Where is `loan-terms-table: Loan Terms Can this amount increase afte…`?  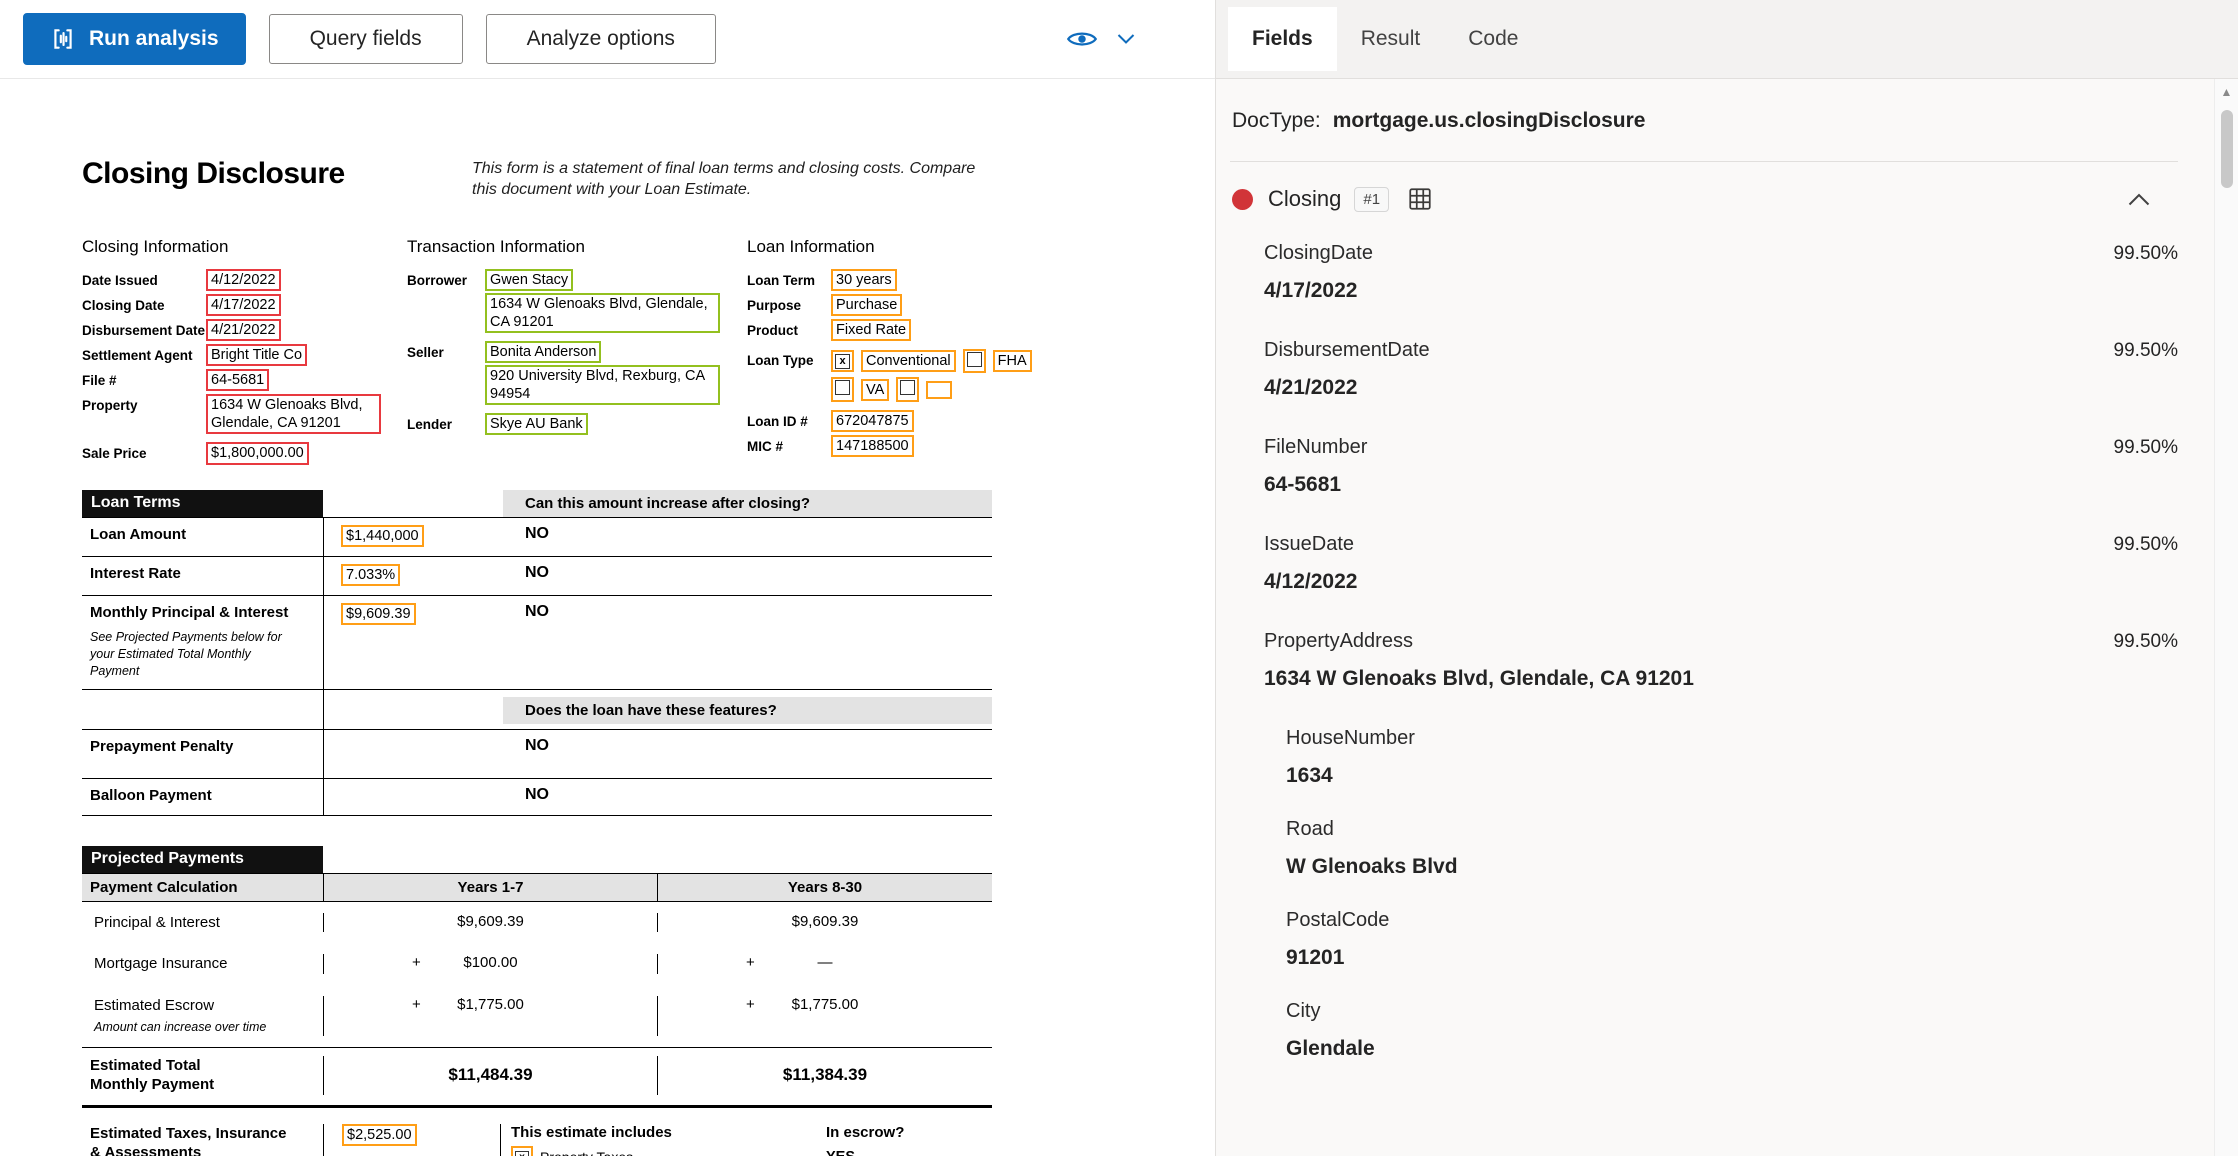
loan-terms-table: Loan Terms Can this amount increase afte… is located at coordinates (537, 652).